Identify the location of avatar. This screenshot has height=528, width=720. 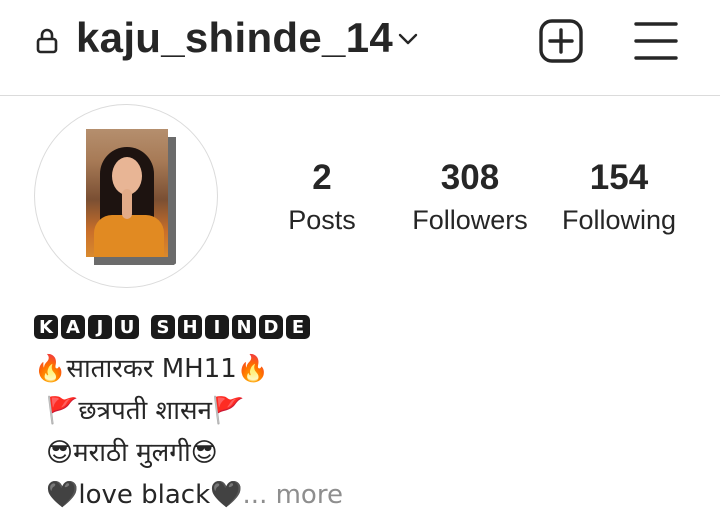
(126, 196).